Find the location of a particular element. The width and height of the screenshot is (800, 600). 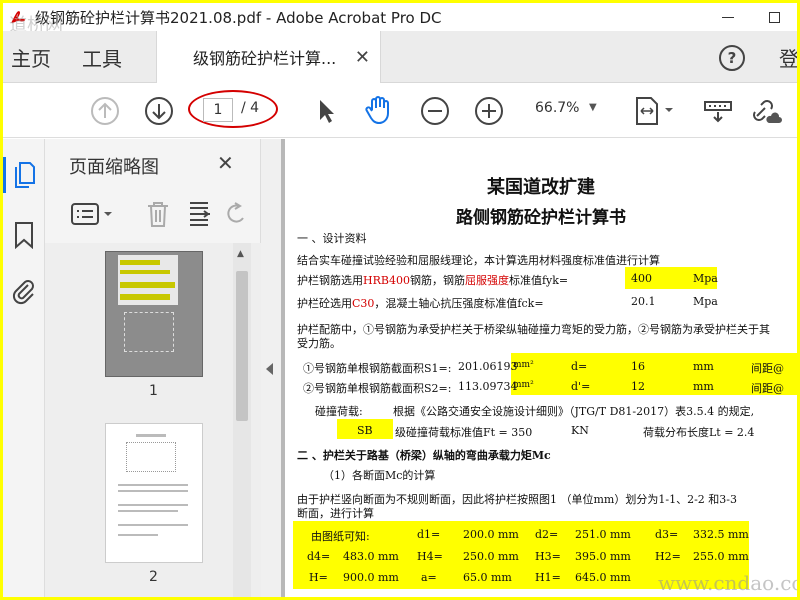

s2-spacing: 间距@ is located at coordinates (767, 388).